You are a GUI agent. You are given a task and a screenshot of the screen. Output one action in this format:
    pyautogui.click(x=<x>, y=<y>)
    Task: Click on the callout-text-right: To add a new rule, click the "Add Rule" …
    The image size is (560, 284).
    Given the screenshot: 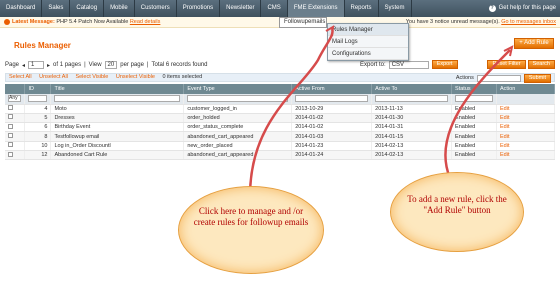 What is the action you would take?
    pyautogui.click(x=457, y=204)
    